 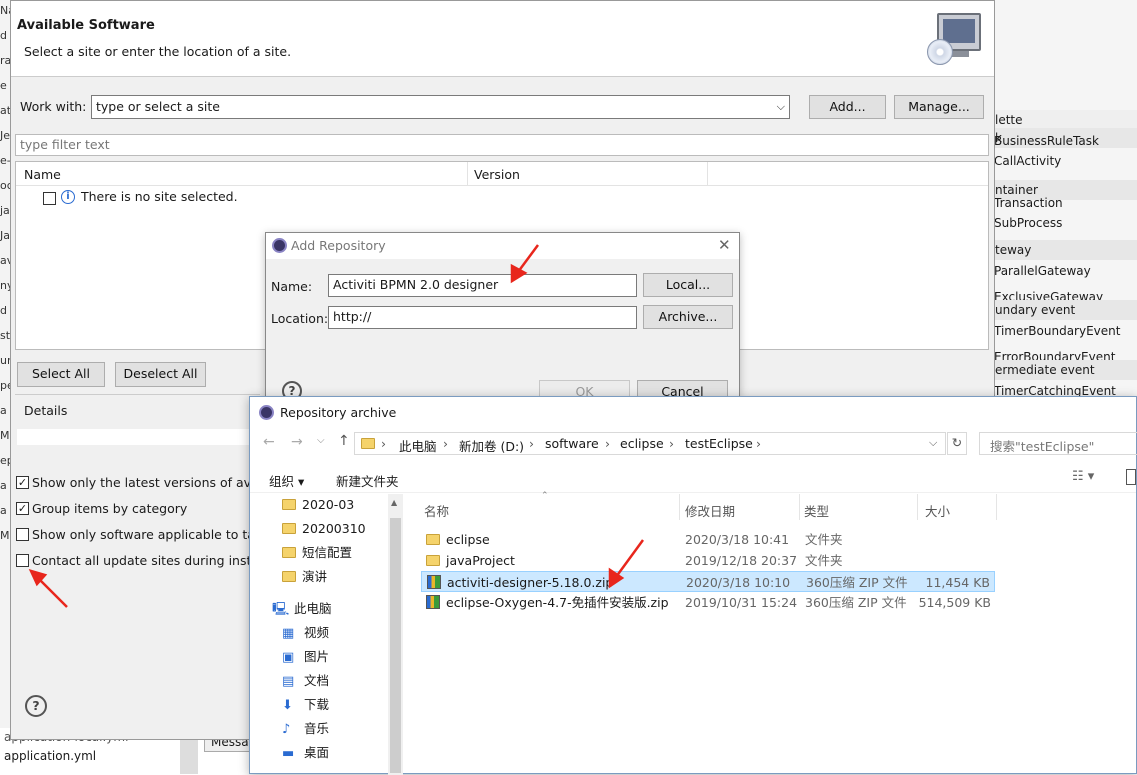 I want to click on tree-header: Name Version, so click(x=502, y=174).